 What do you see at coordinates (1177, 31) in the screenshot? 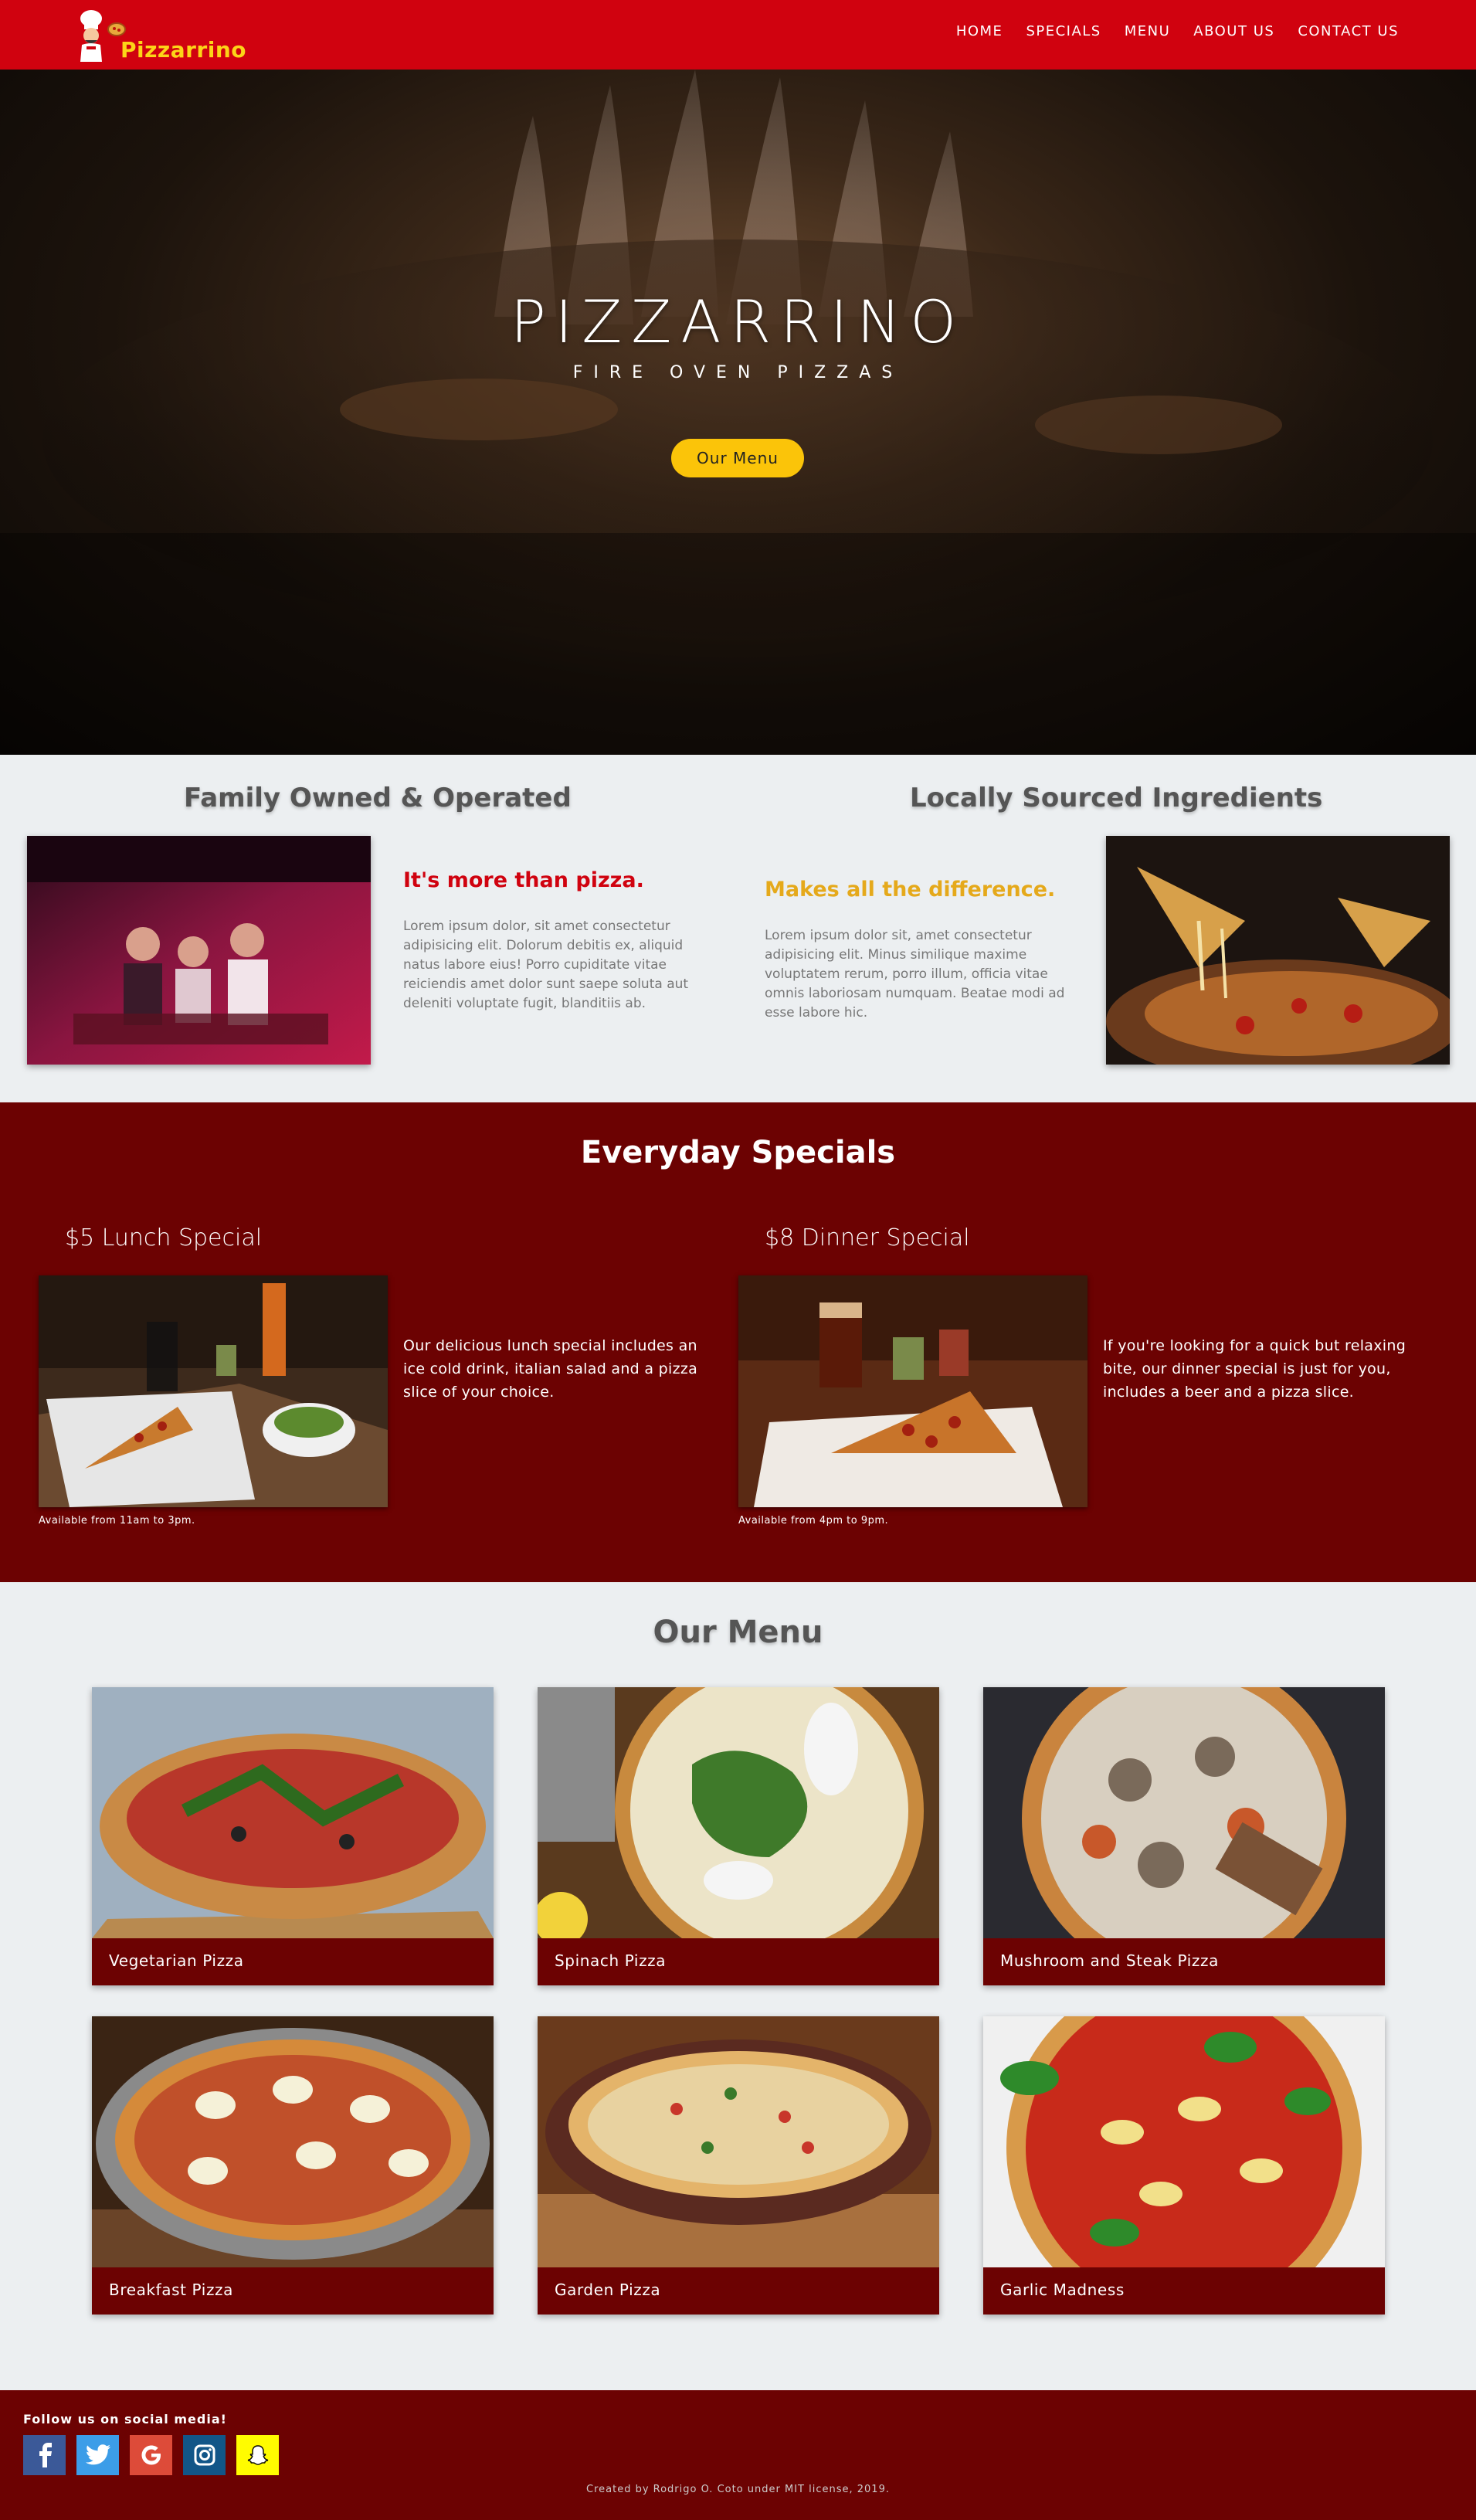
I see `main-nav: HOME SPECIALS MENU ABOUT US CONTACT US` at bounding box center [1177, 31].